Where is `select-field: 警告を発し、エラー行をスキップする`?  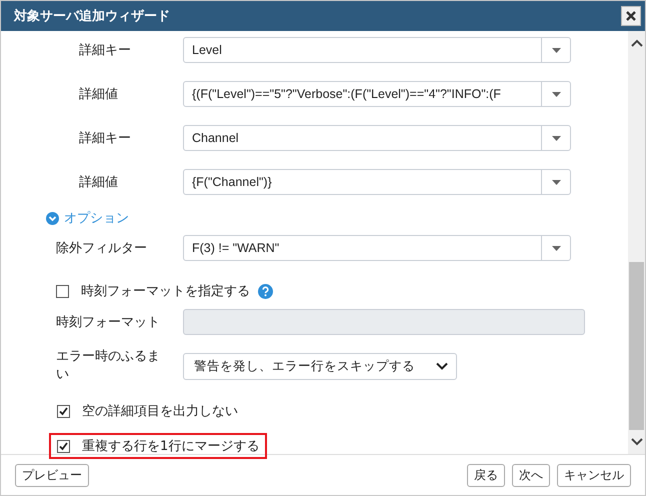 select-field: 警告を発し、エラー行をスキップする is located at coordinates (320, 366).